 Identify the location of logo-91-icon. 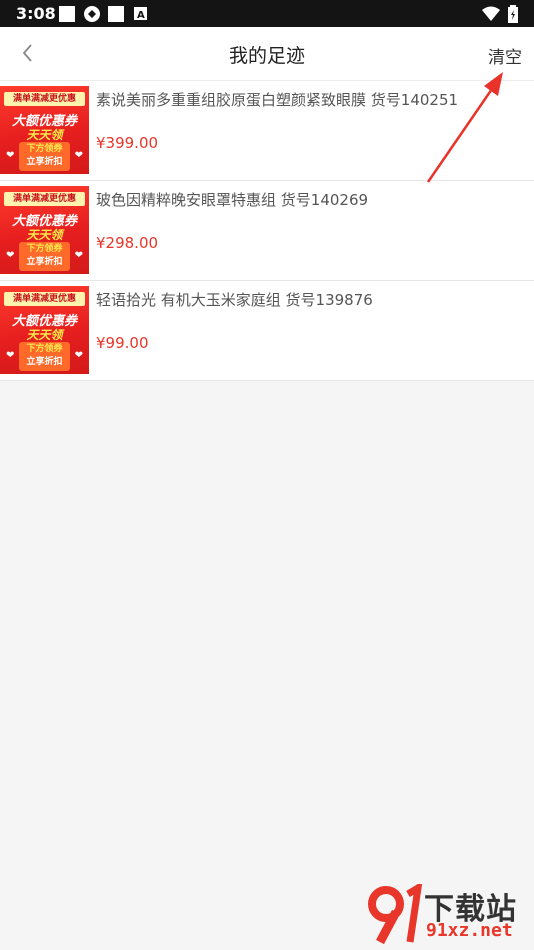
(395, 914).